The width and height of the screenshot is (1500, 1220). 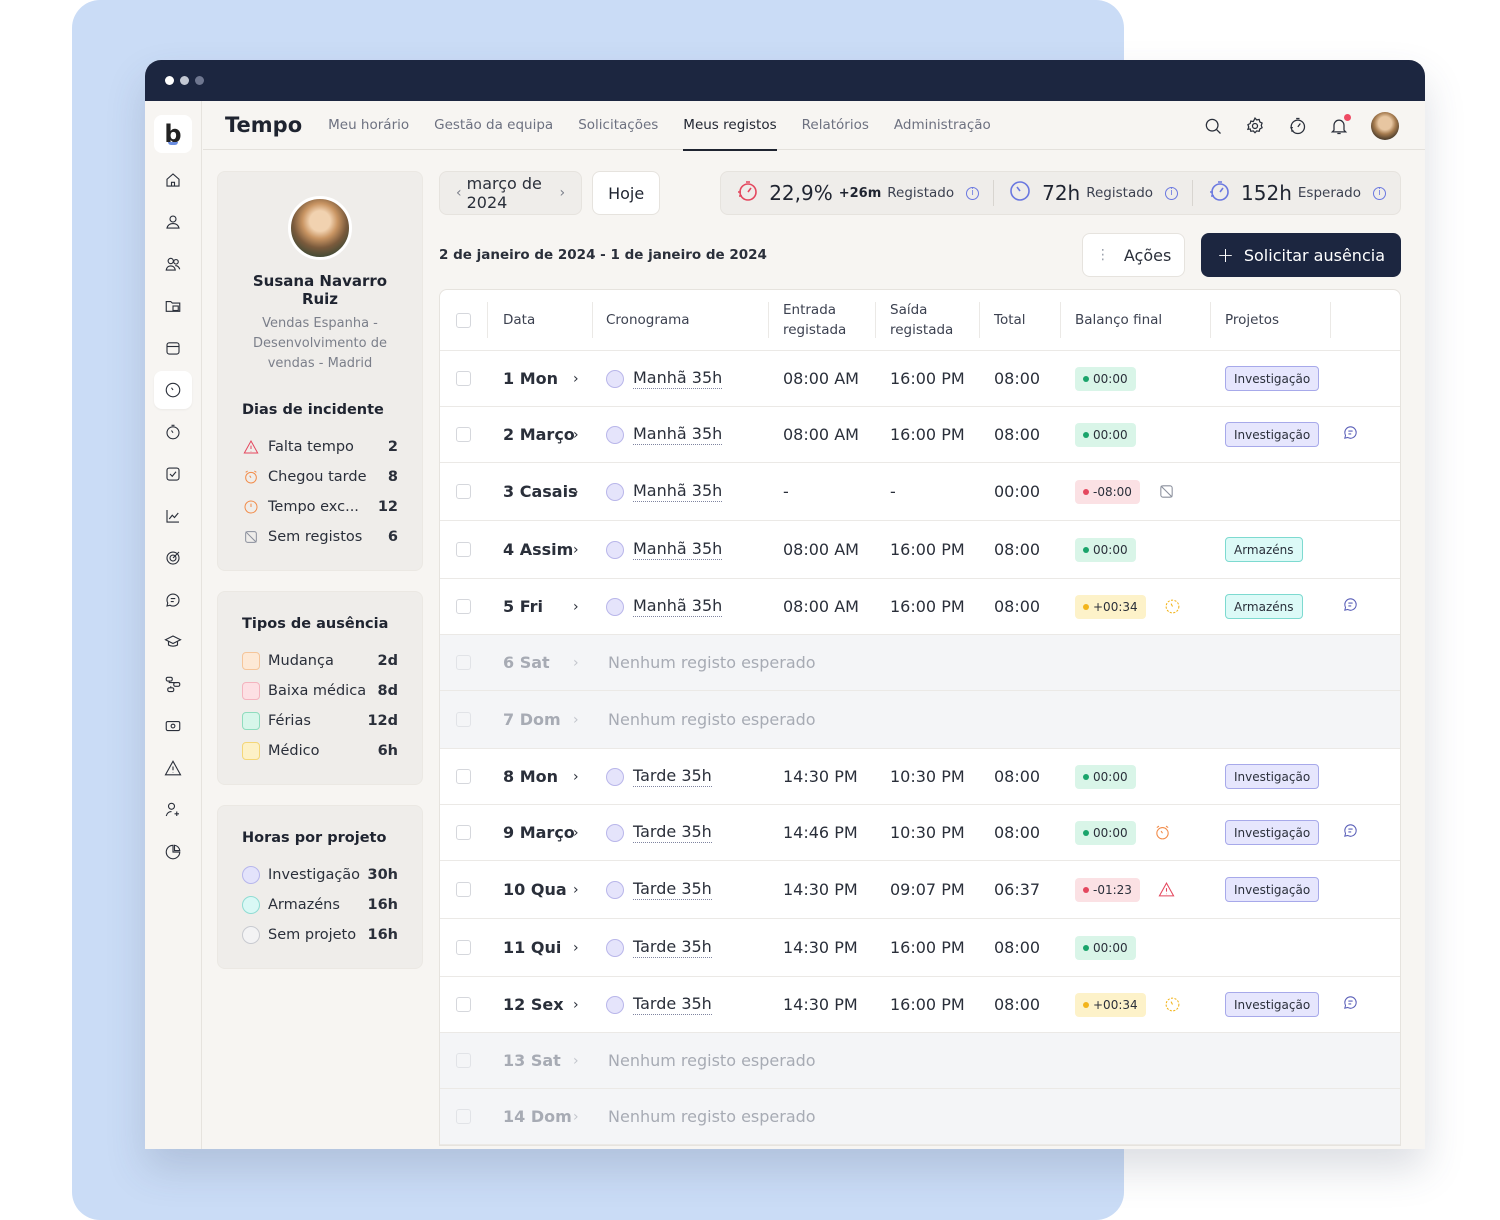 What do you see at coordinates (821, 320) in the screenshot?
I see `column-header-clock-in: Entrada registada` at bounding box center [821, 320].